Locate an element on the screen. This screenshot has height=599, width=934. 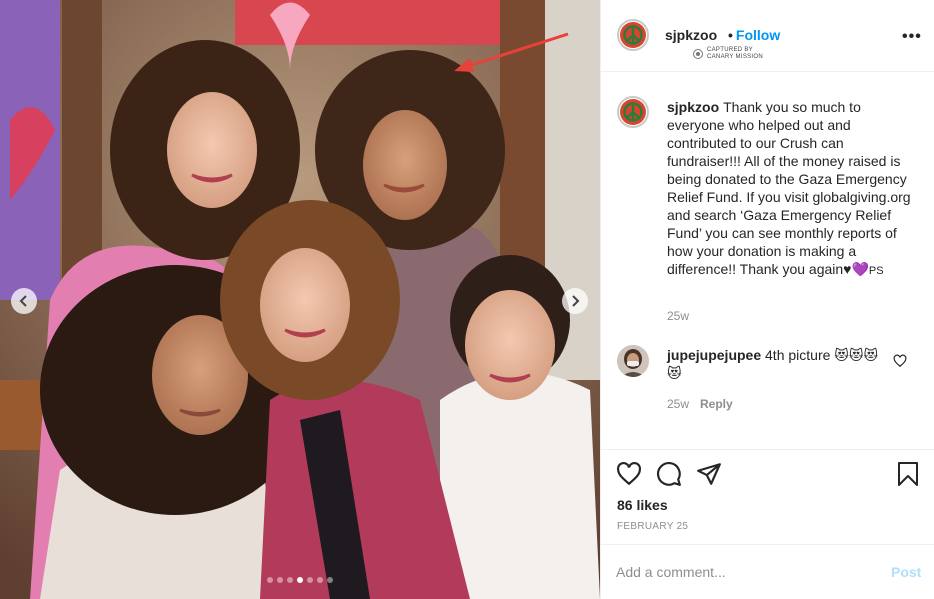
likes-count: 86 likes is located at coordinates (642, 505).